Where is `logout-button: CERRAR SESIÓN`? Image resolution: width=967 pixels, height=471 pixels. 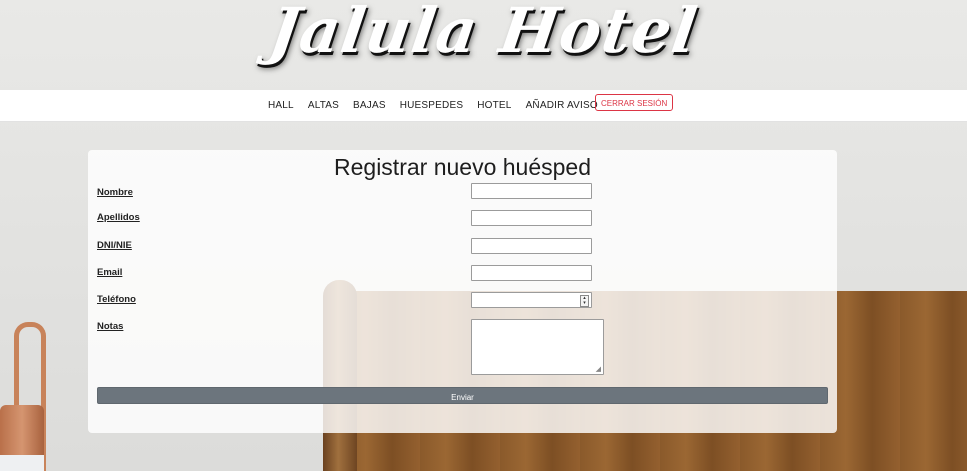
logout-button: CERRAR SESIÓN is located at coordinates (634, 102).